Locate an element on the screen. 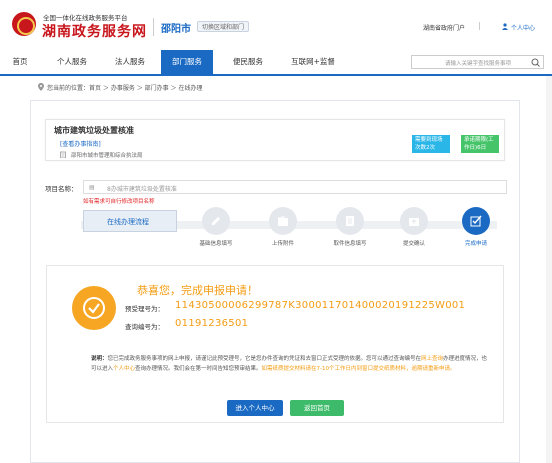  desc-text-3: 查询办理情况。我们会在第一时间告知您预审结果。 is located at coordinates (198, 369).